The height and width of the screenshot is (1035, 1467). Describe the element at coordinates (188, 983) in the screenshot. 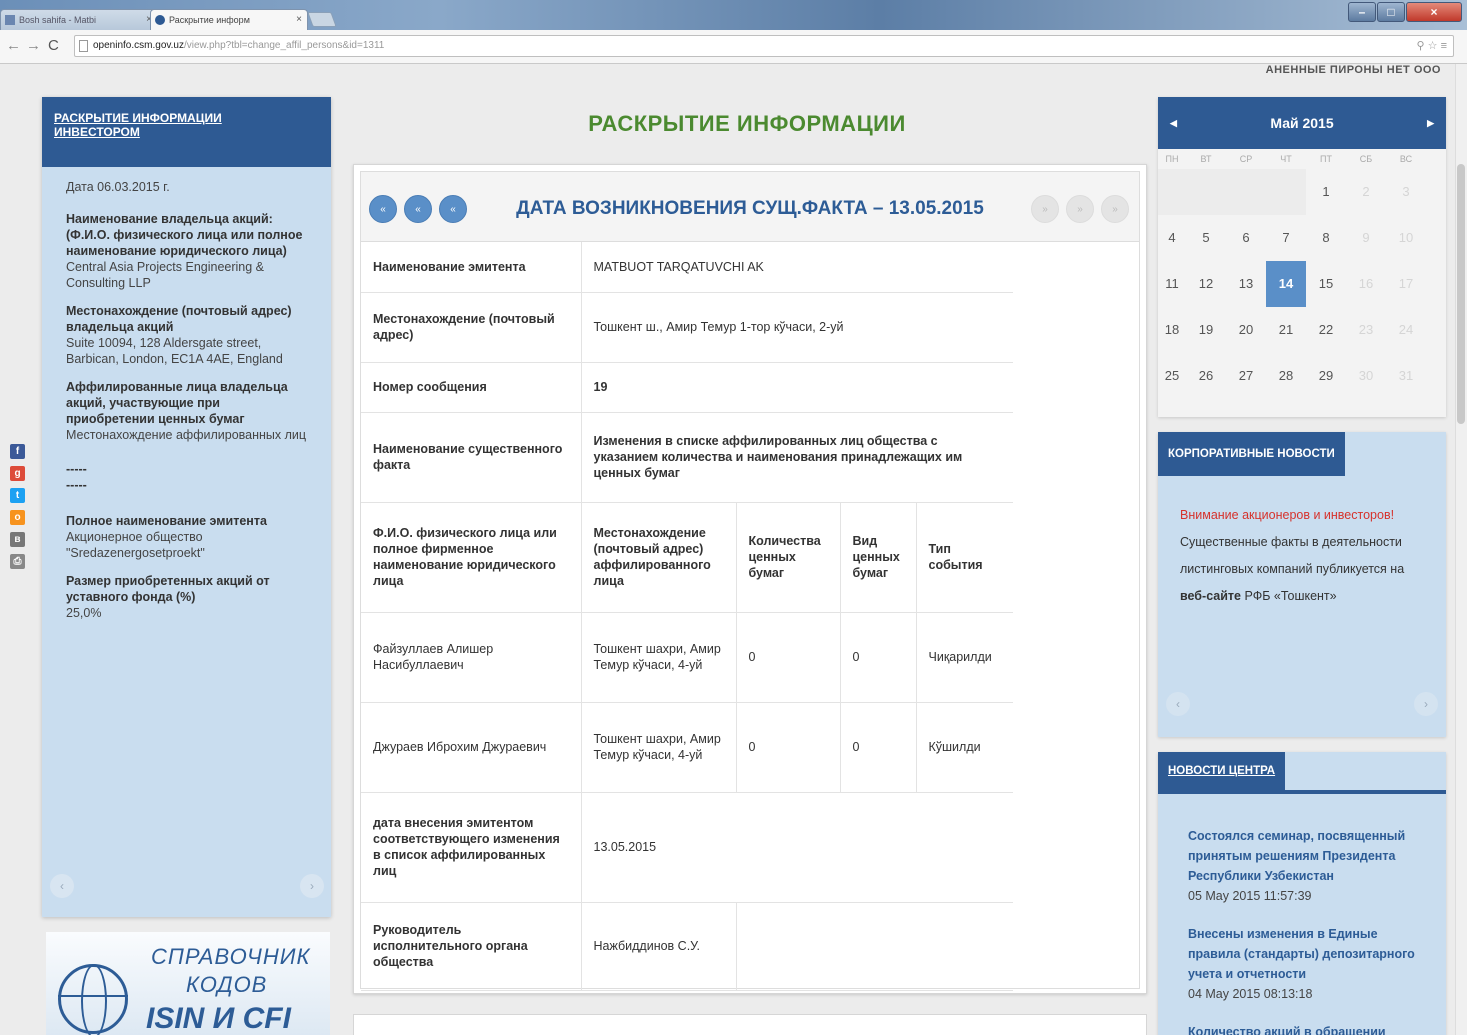

I see `isin-cfi-banner: СПРАВОЧНИК КОДОВ ISIN И CFI` at that location.